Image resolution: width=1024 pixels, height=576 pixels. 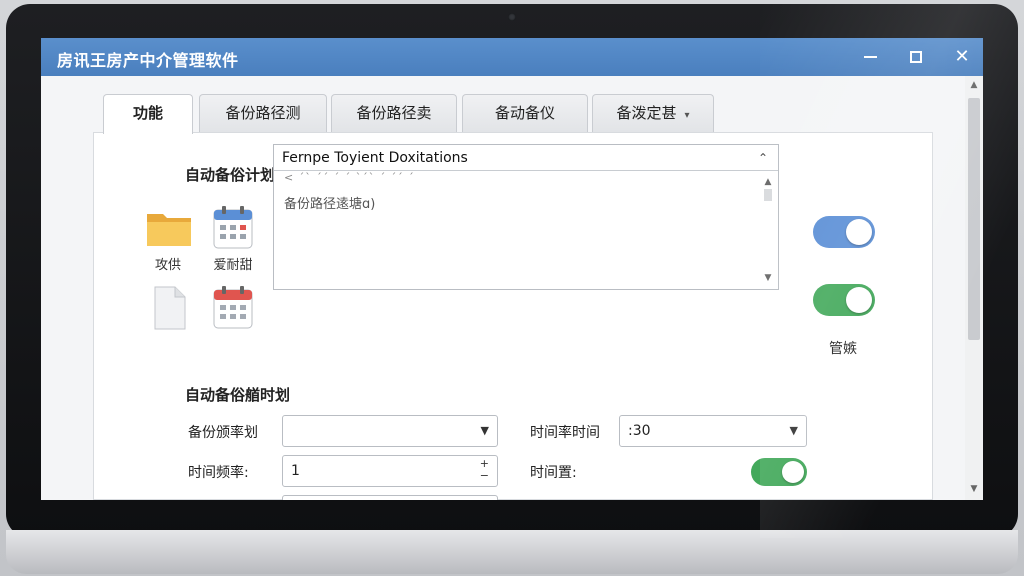 What do you see at coordinates (512, 17) in the screenshot?
I see `webcam` at bounding box center [512, 17].